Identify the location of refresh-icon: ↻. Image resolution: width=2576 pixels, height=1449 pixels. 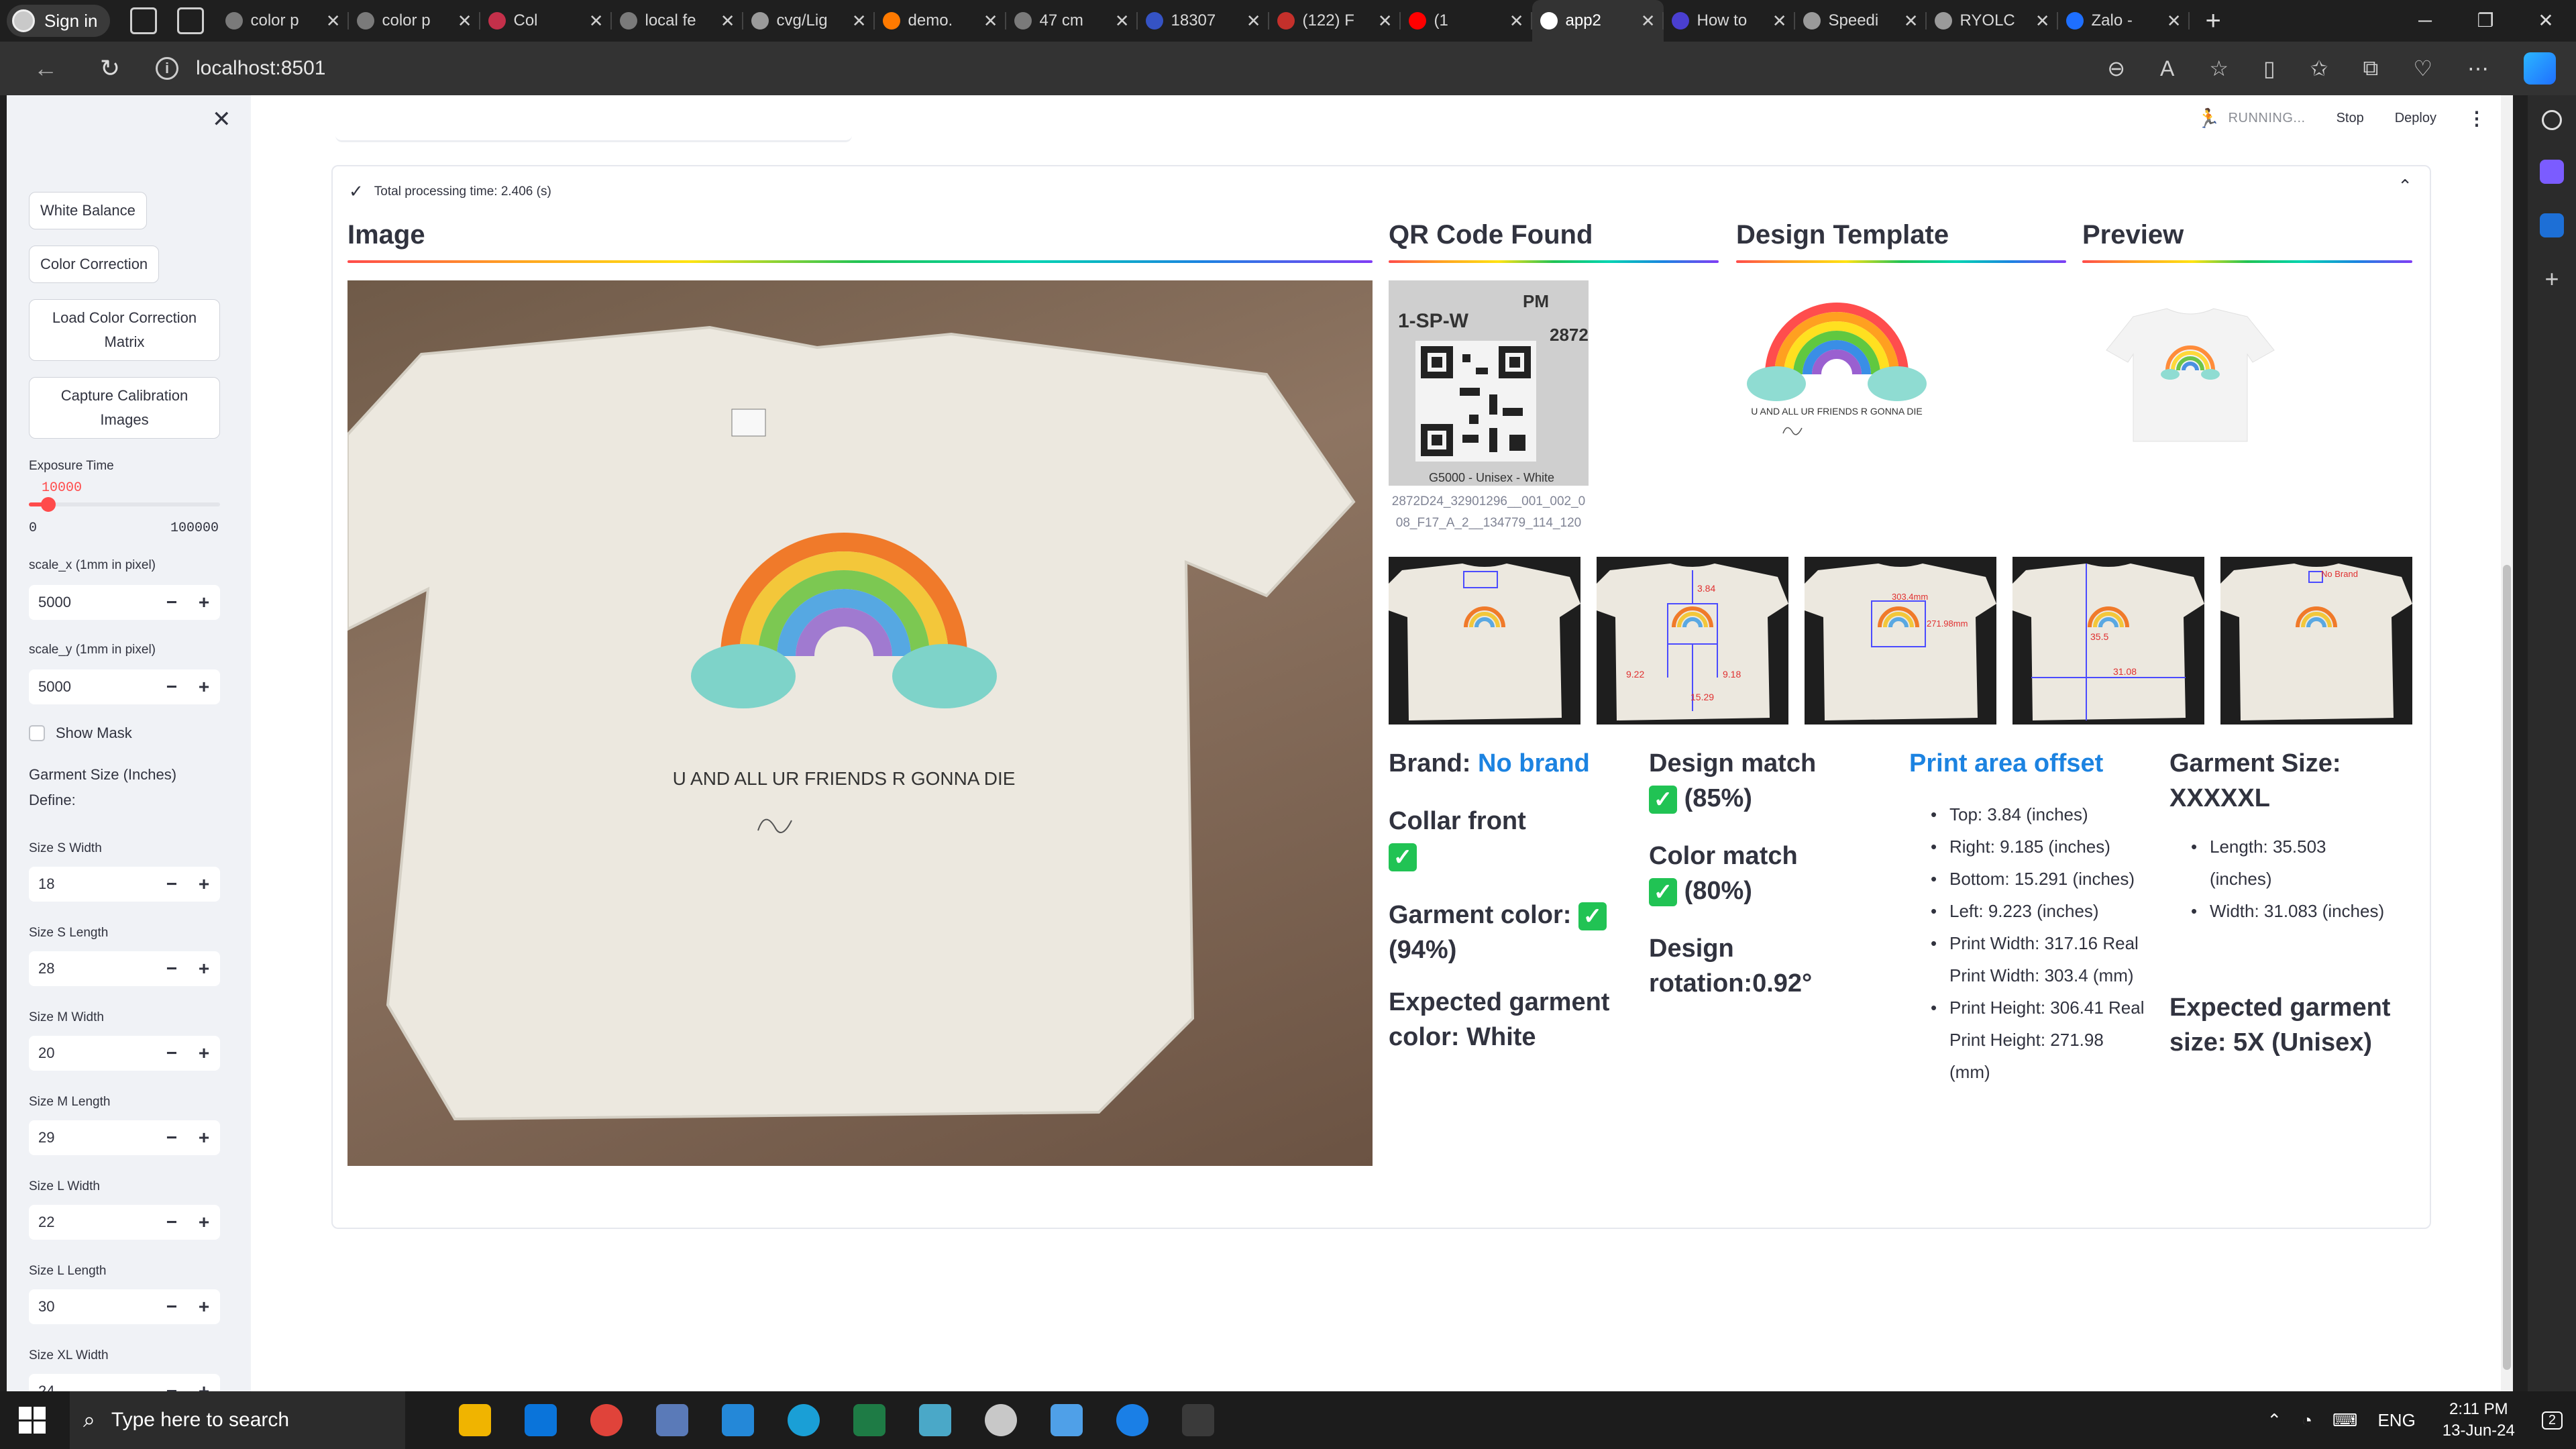
(110, 68).